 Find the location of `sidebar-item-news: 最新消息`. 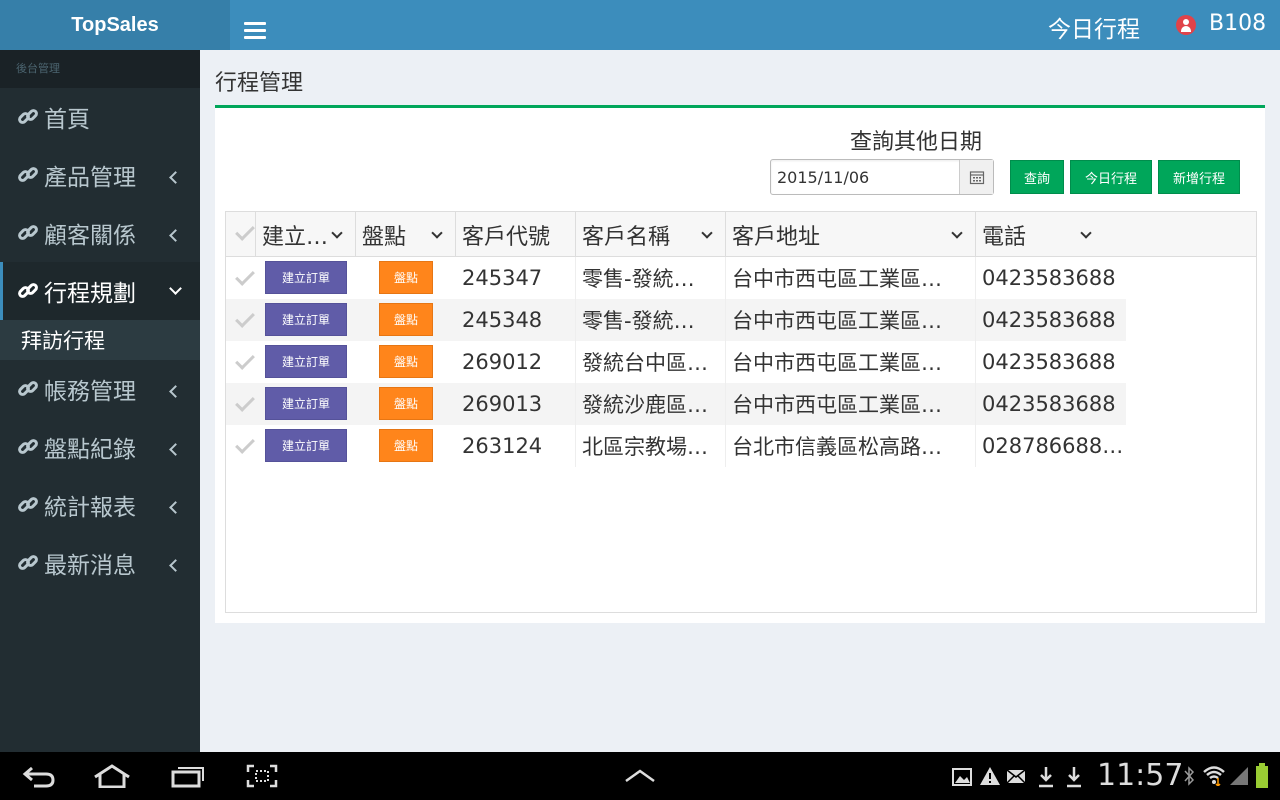

sidebar-item-news: 最新消息 is located at coordinates (100, 563).